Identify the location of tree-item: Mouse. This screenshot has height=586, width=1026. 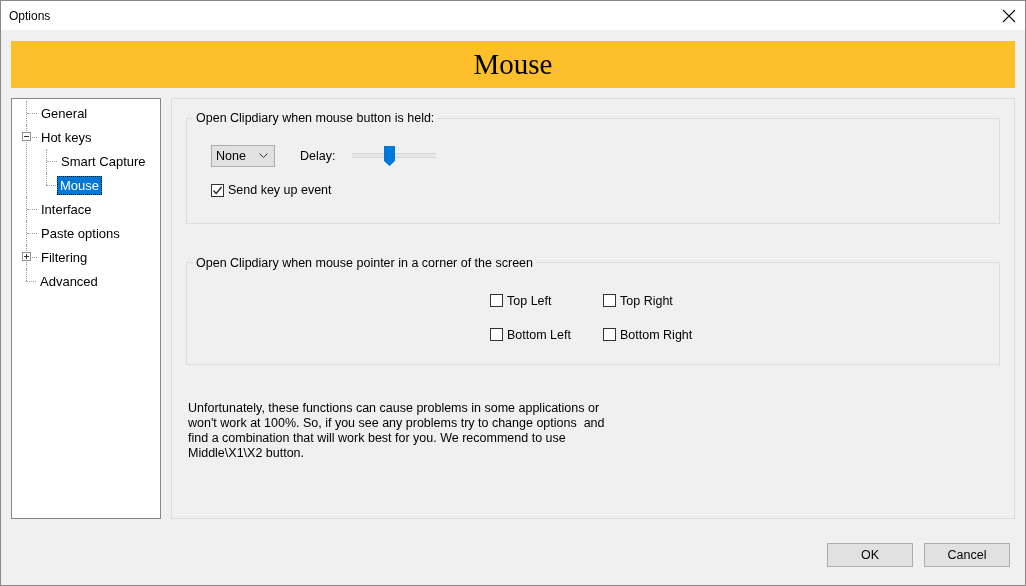
(80, 185).